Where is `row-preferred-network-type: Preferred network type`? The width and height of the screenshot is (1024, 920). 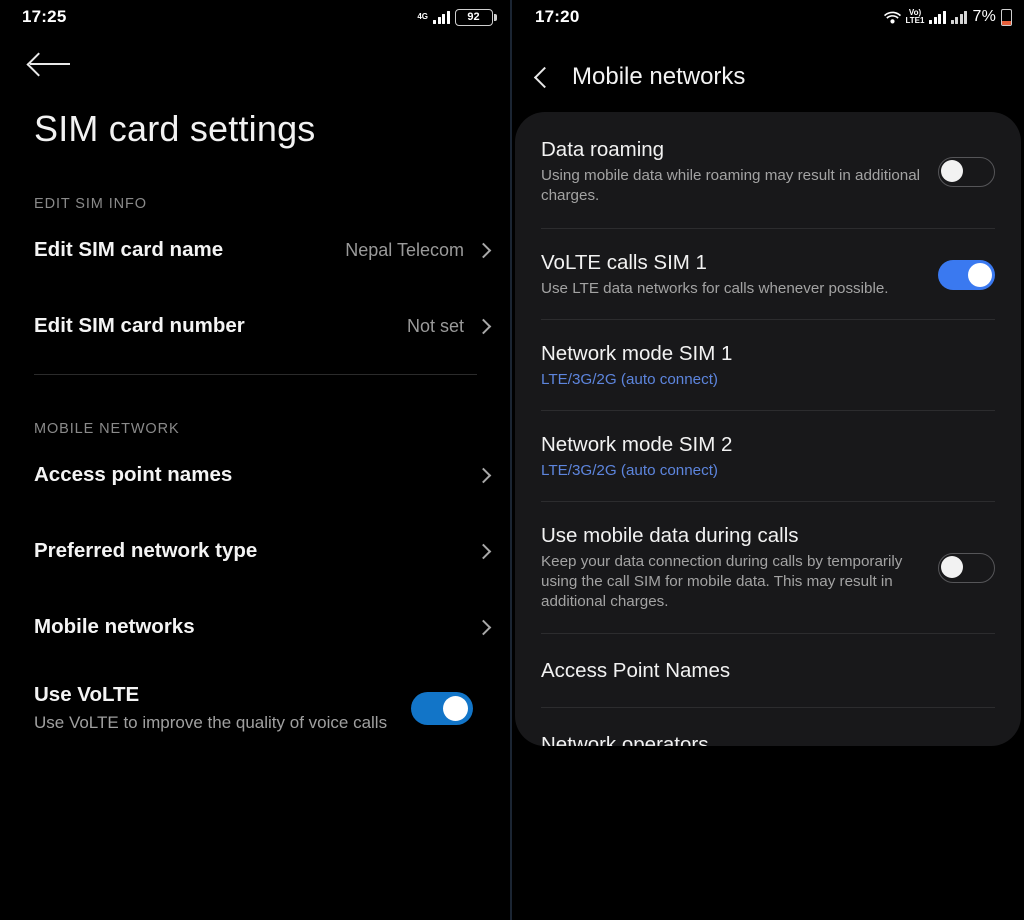
row-preferred-network-type: Preferred network type is located at coordinates (255, 551).